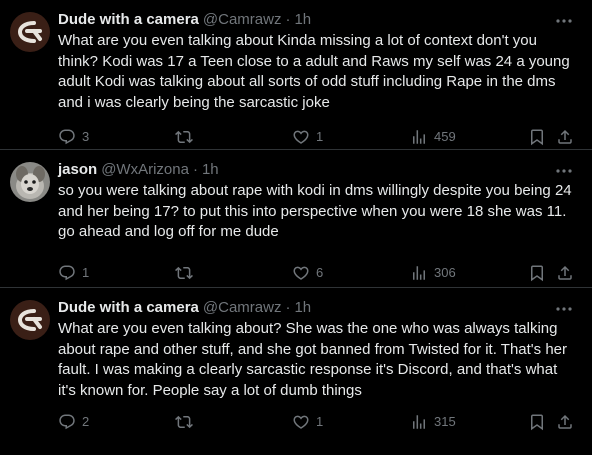 Image resolution: width=592 pixels, height=455 pixels. Describe the element at coordinates (445, 272) in the screenshot. I see `view-count: 306` at that location.